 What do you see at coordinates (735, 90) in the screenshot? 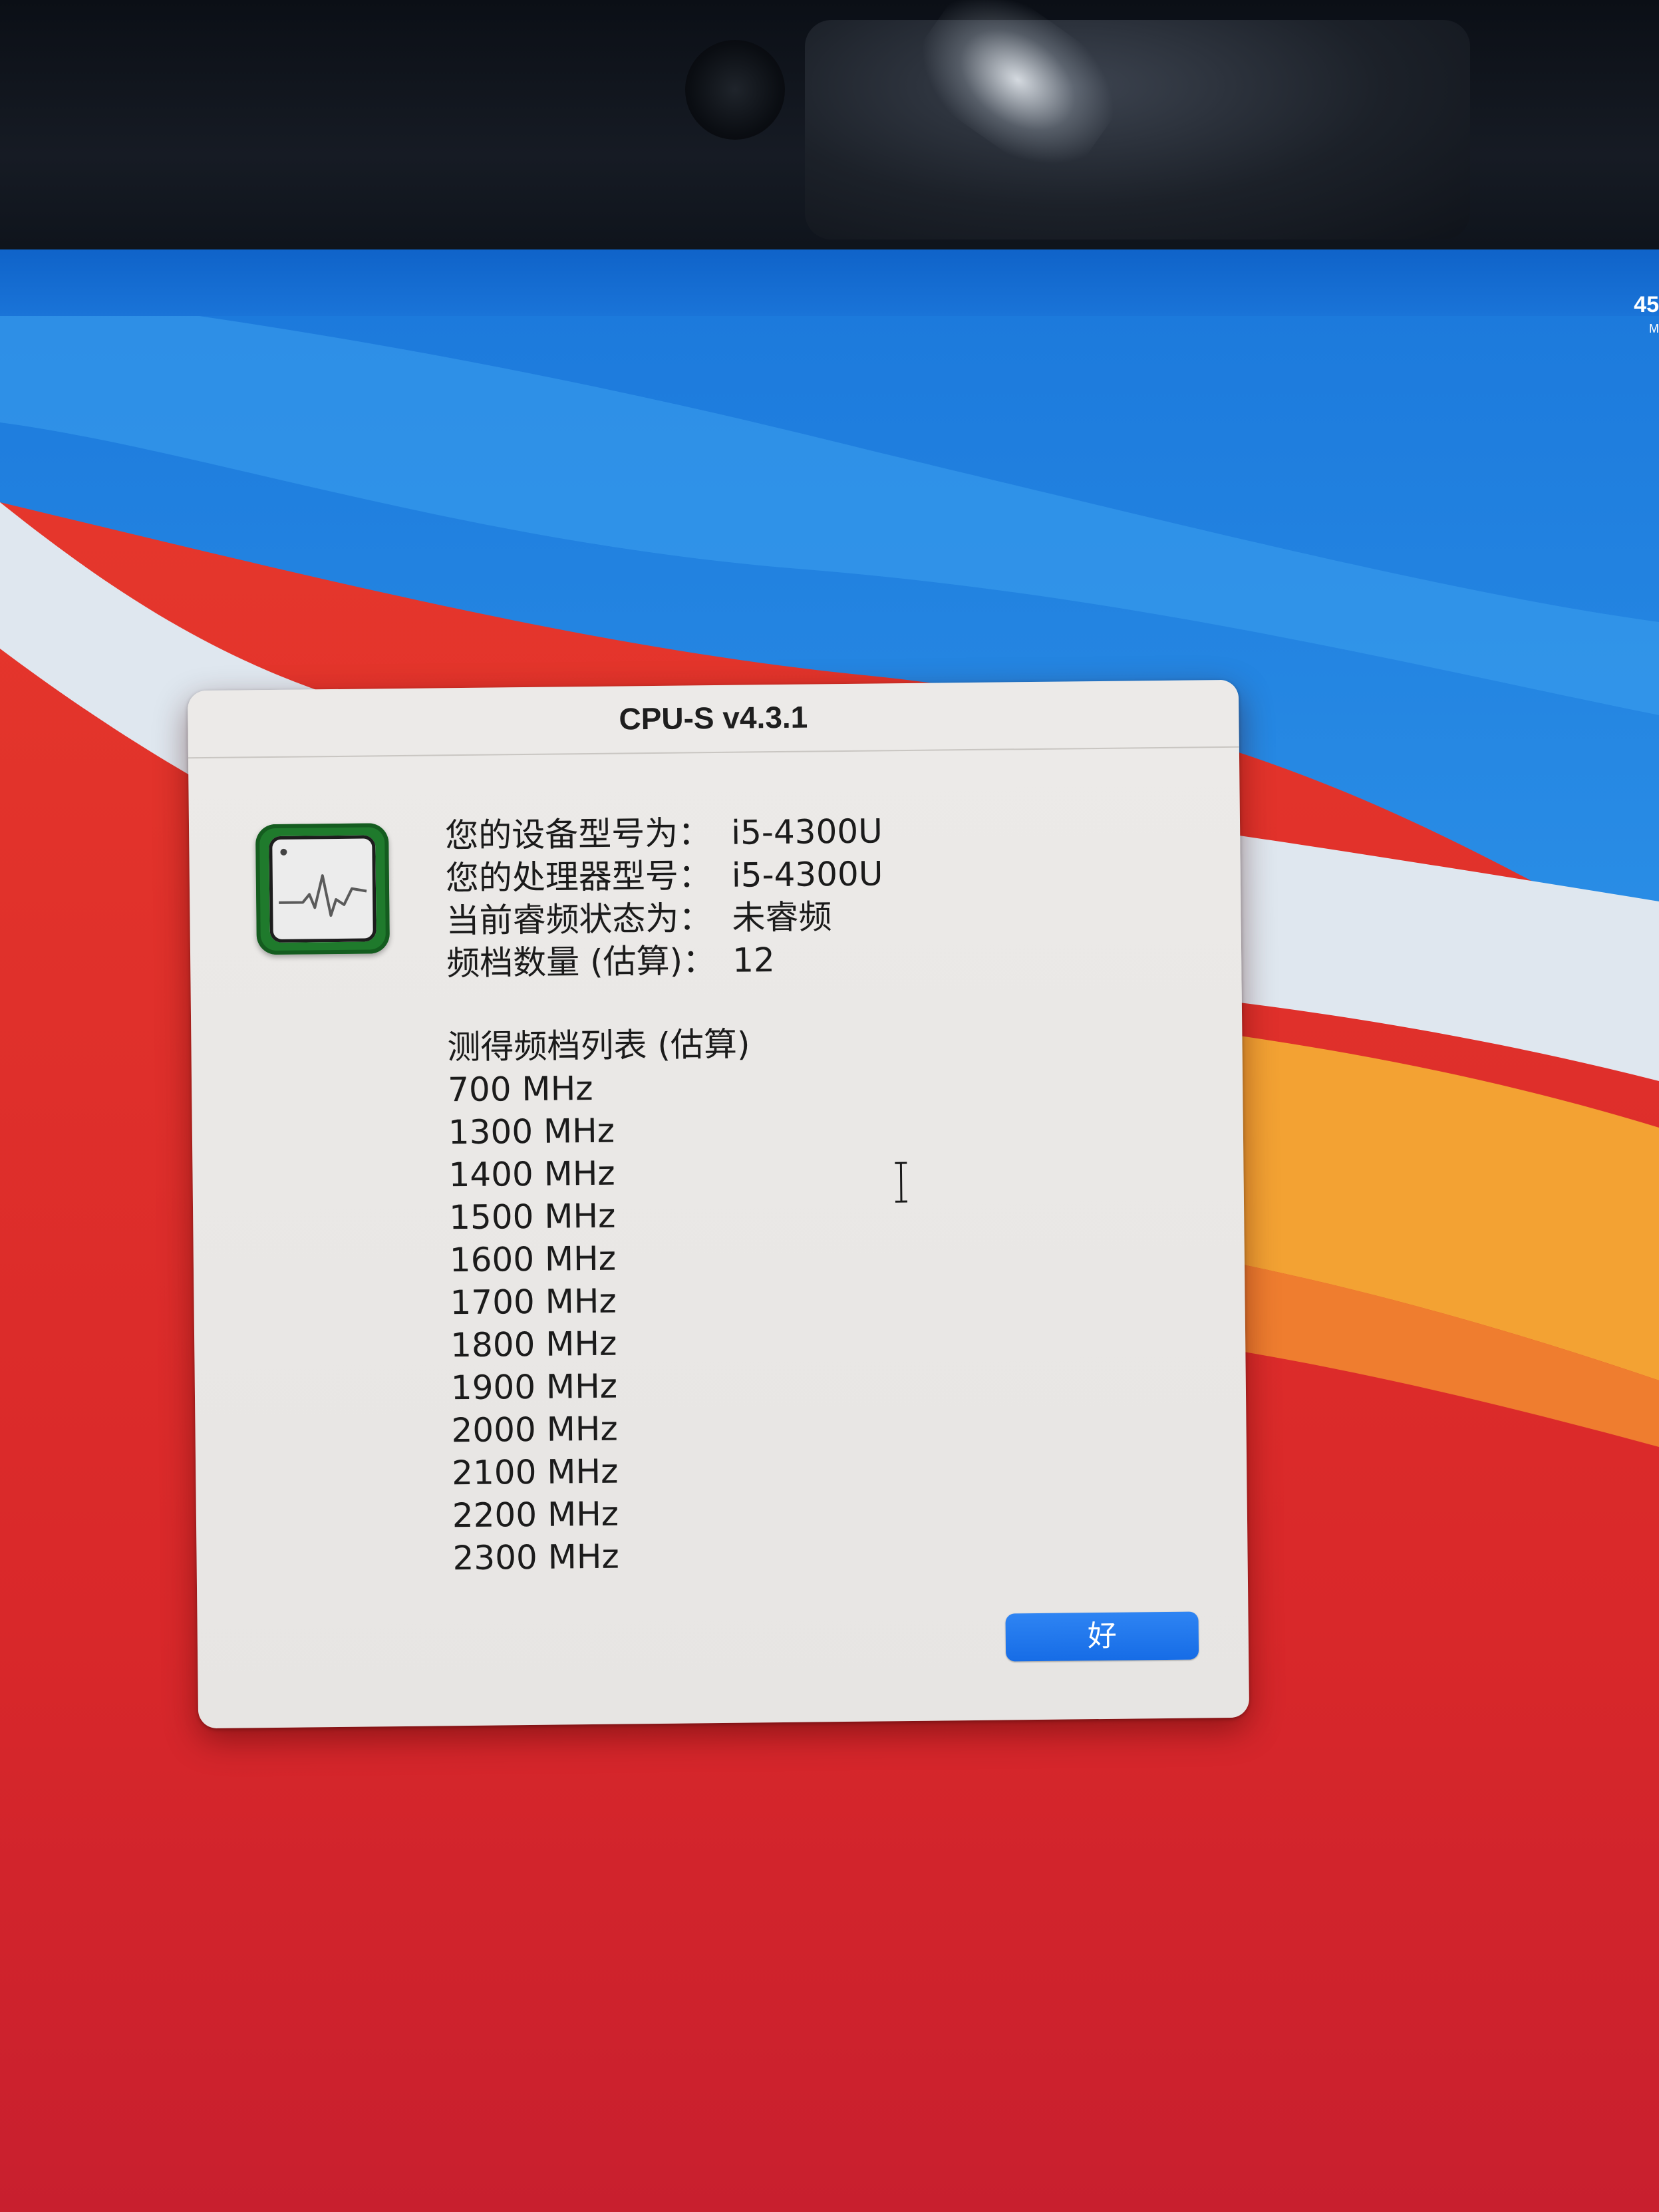
I see `camera-lens` at bounding box center [735, 90].